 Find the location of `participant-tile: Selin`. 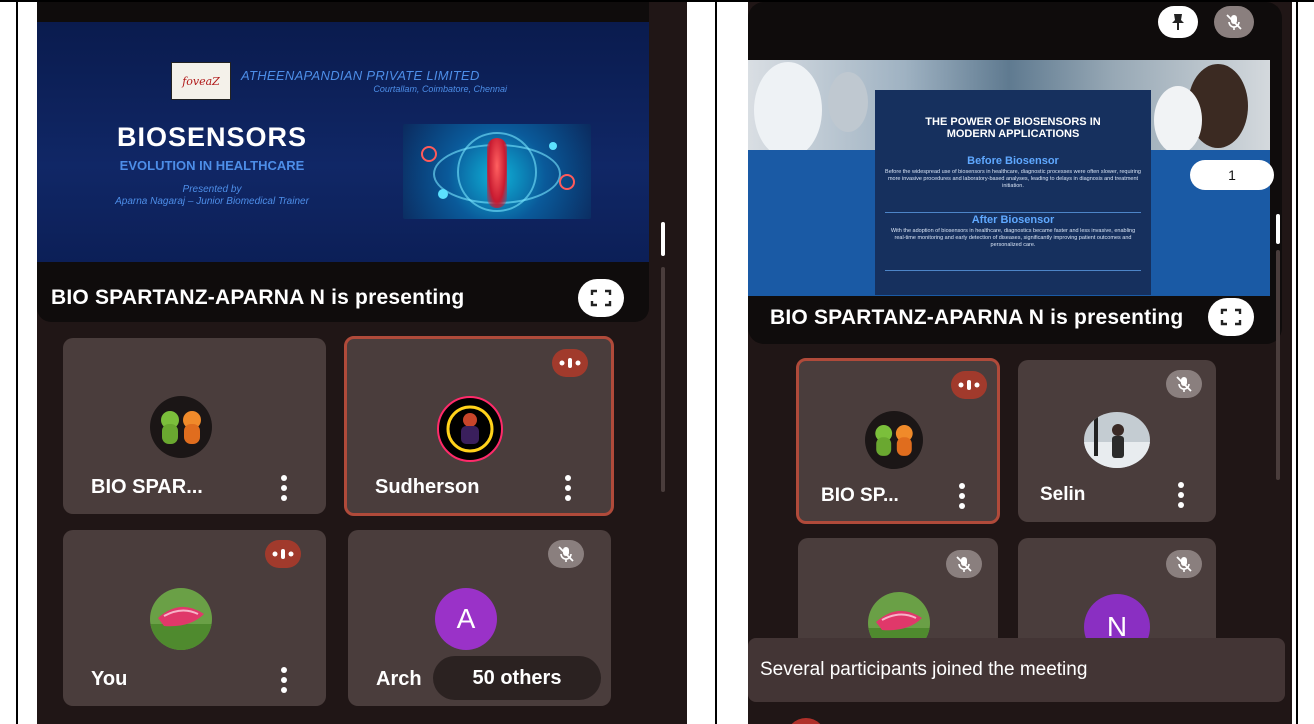

participant-tile: Selin is located at coordinates (1117, 441).